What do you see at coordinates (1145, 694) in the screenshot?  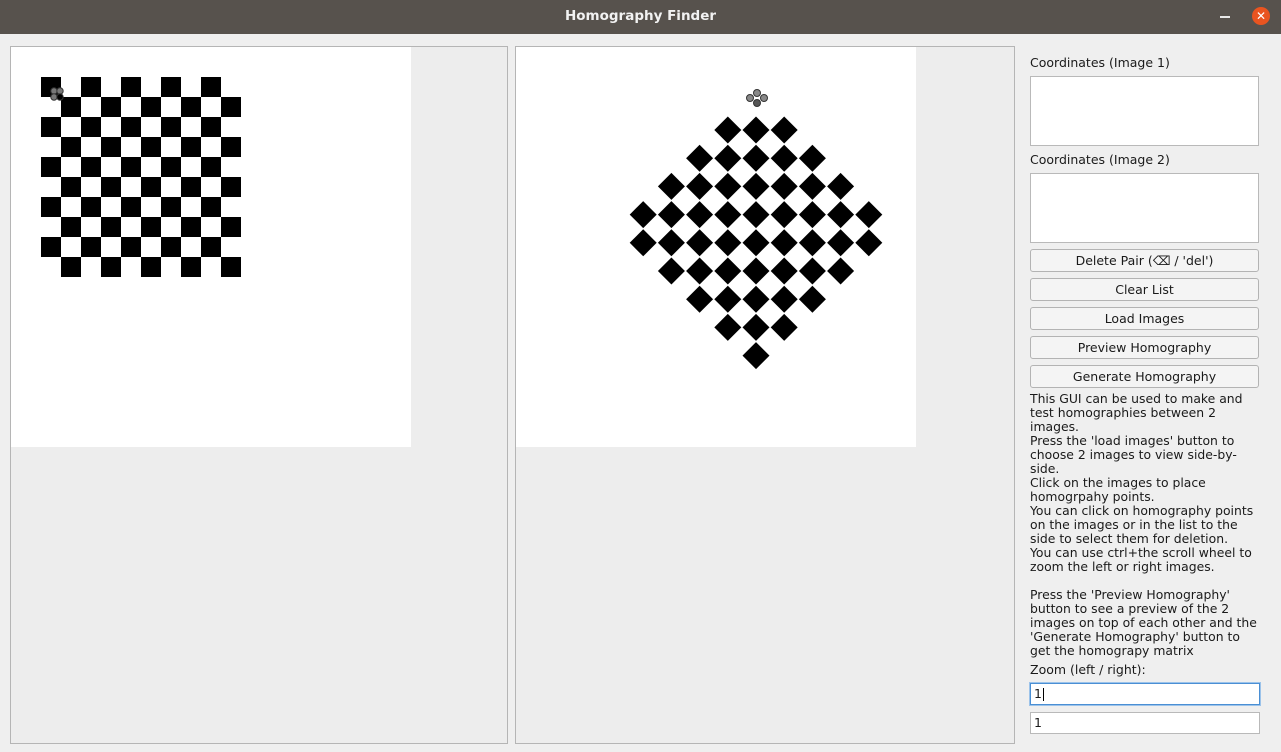 I see `zoom-left-input: 1` at bounding box center [1145, 694].